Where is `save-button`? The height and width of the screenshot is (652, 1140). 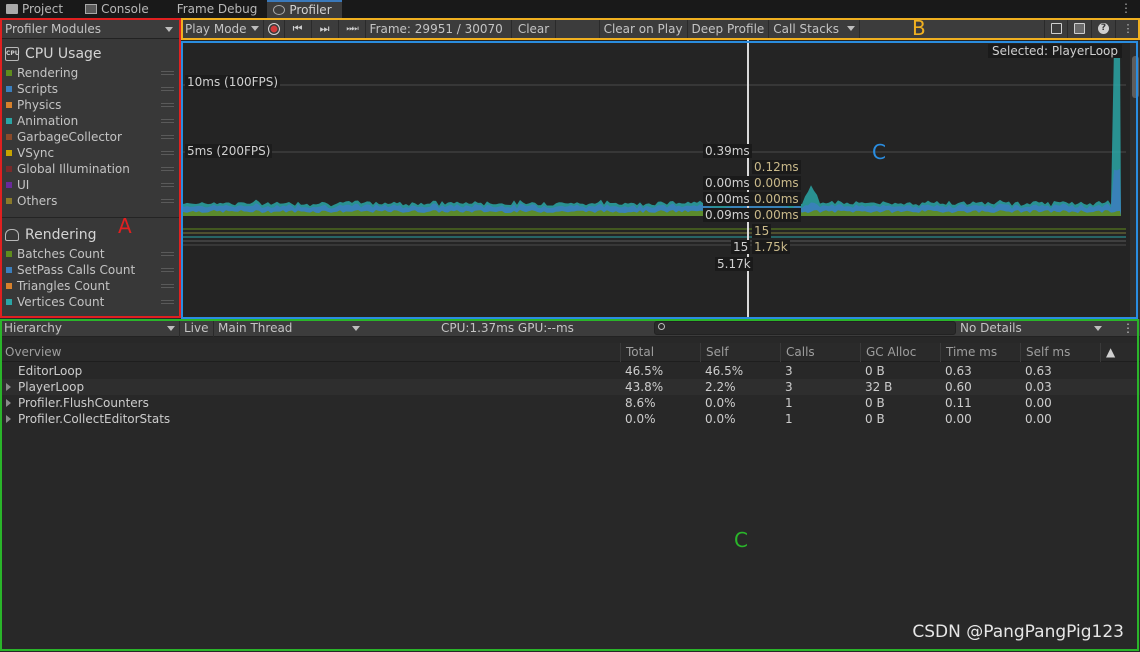 save-button is located at coordinates (1080, 28).